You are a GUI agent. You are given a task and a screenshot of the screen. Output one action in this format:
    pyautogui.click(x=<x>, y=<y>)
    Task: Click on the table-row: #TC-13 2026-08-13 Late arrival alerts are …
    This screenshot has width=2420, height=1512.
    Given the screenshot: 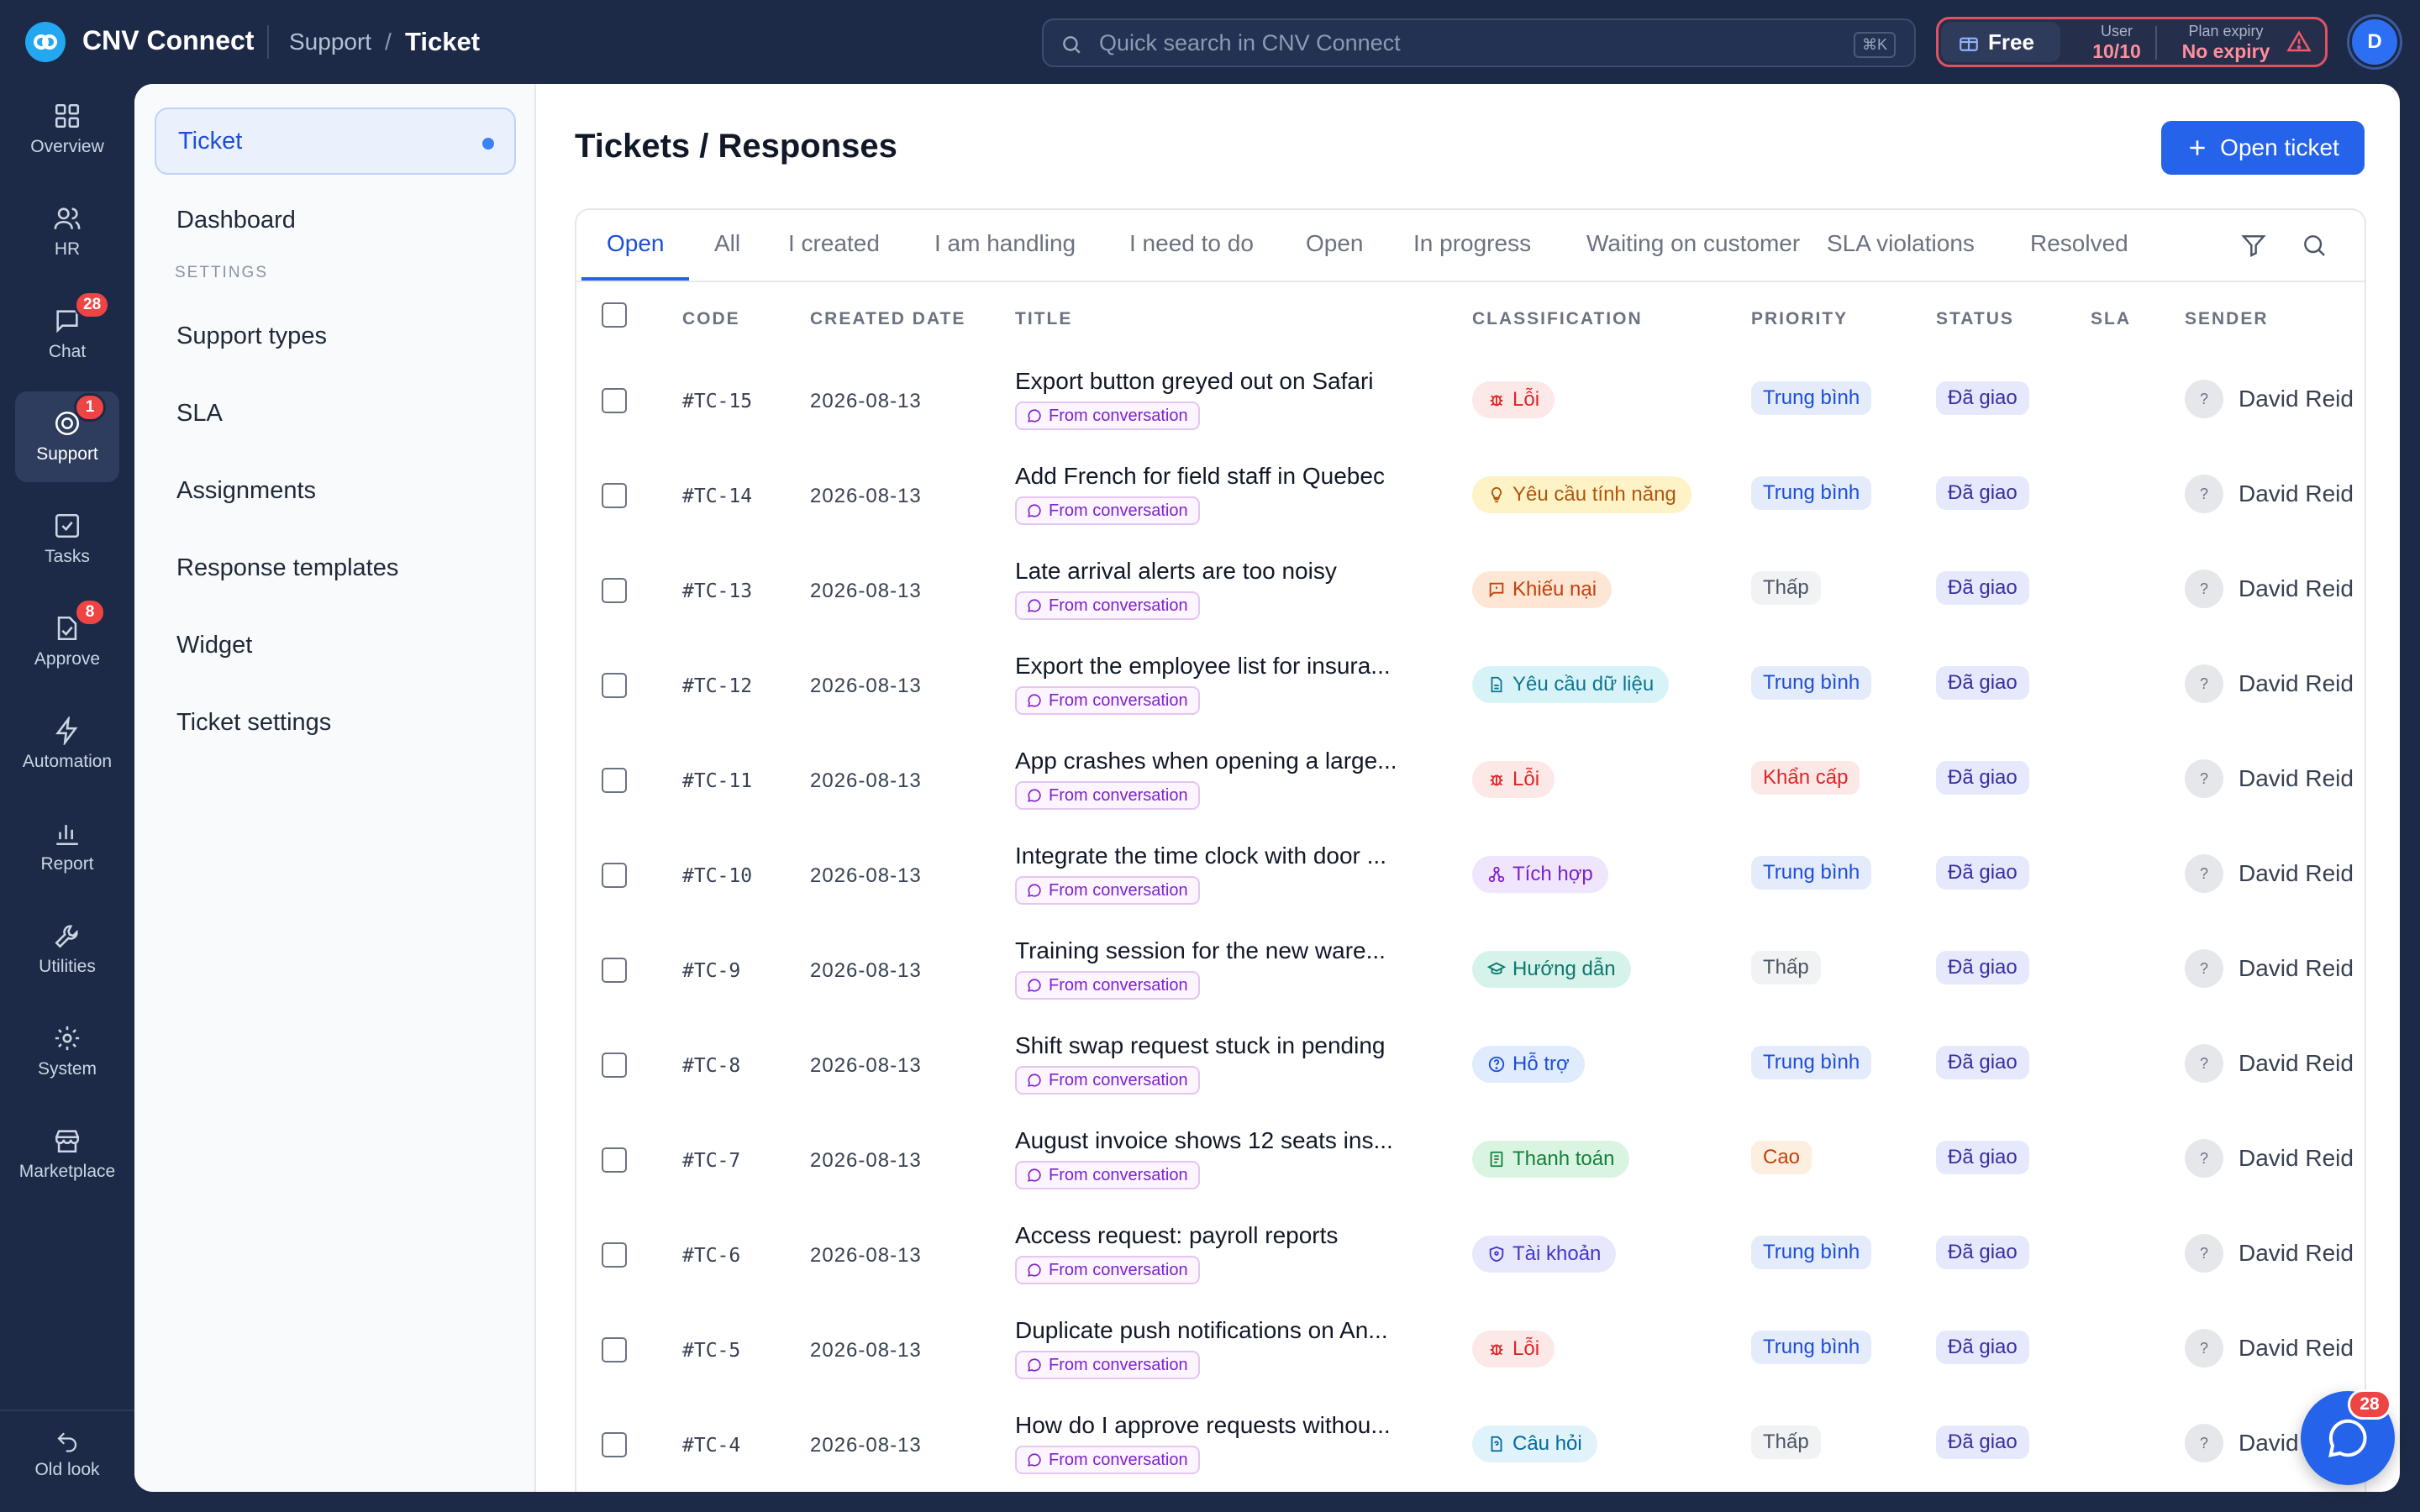 What is the action you would take?
    pyautogui.click(x=1470, y=591)
    